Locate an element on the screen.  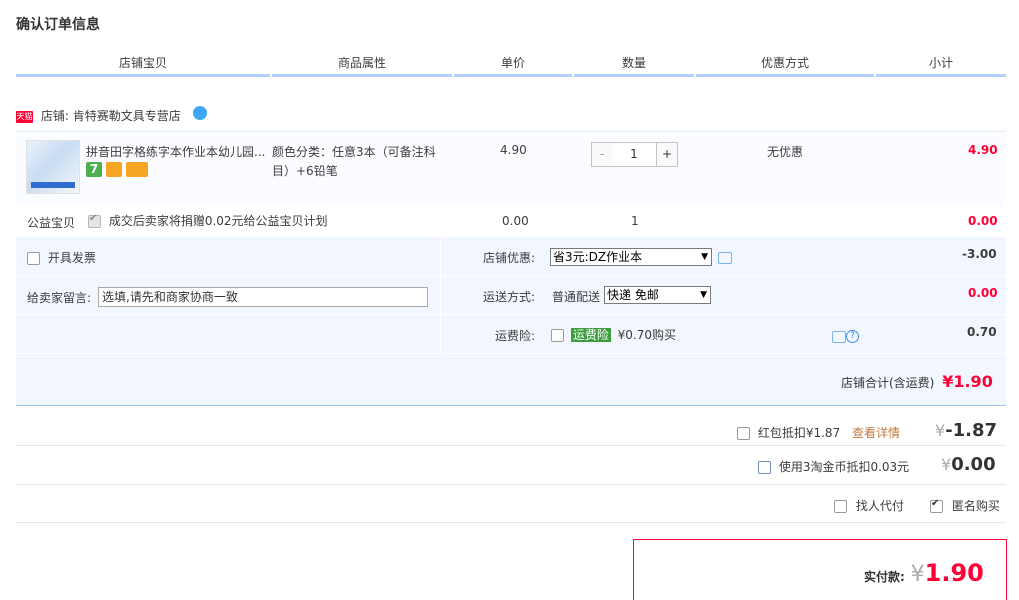
help-icon: ? is located at coordinates (852, 336).